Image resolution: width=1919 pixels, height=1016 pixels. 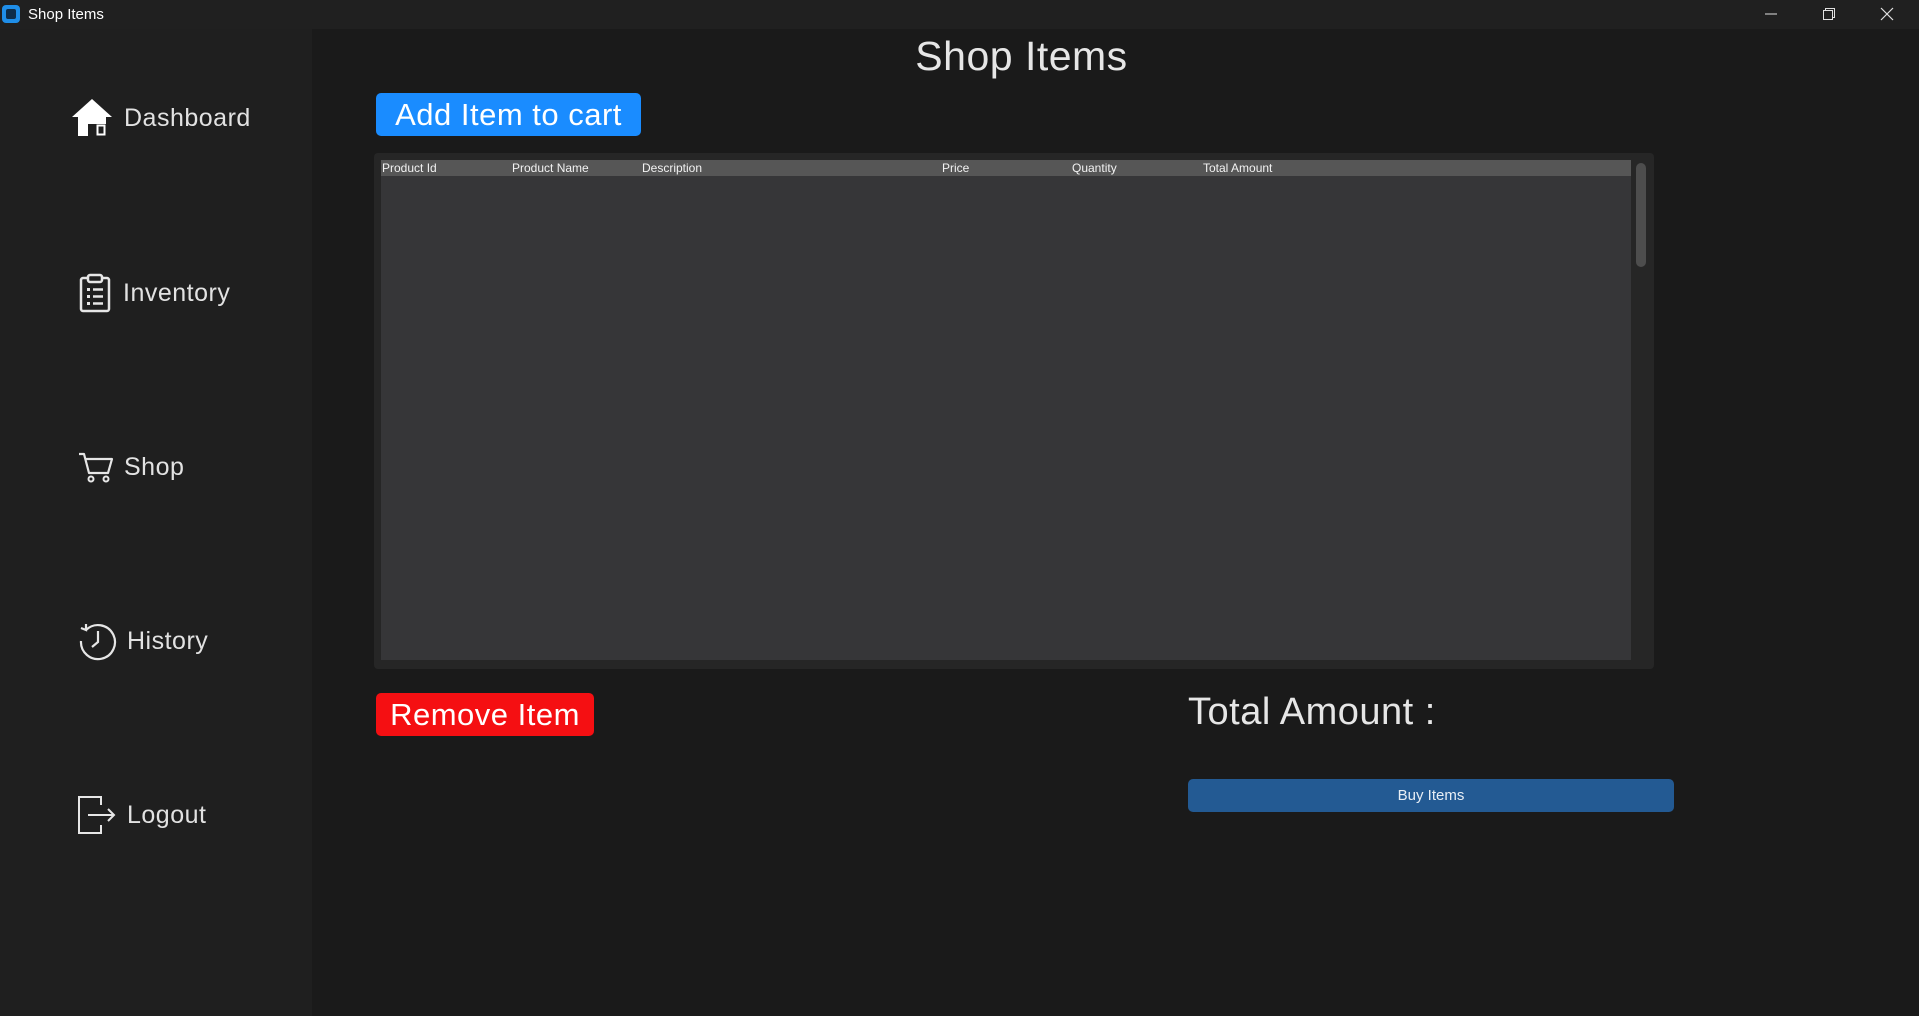 What do you see at coordinates (66, 14) in the screenshot?
I see `window-title: Shop Items` at bounding box center [66, 14].